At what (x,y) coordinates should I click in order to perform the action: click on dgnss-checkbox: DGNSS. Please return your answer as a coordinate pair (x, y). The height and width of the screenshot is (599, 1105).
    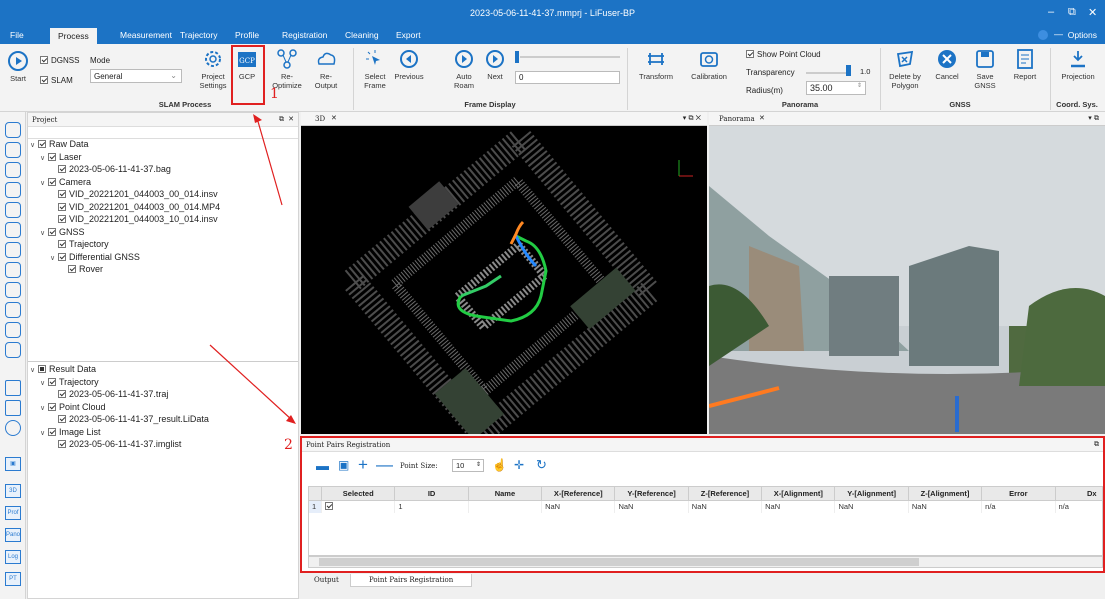
    Looking at the image, I should click on (59, 60).